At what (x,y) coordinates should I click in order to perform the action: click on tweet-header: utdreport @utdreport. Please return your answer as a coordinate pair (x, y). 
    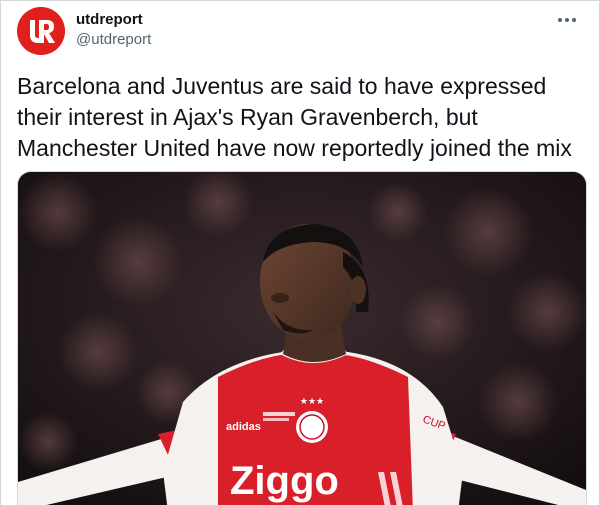
    Looking at the image, I should click on (301, 31).